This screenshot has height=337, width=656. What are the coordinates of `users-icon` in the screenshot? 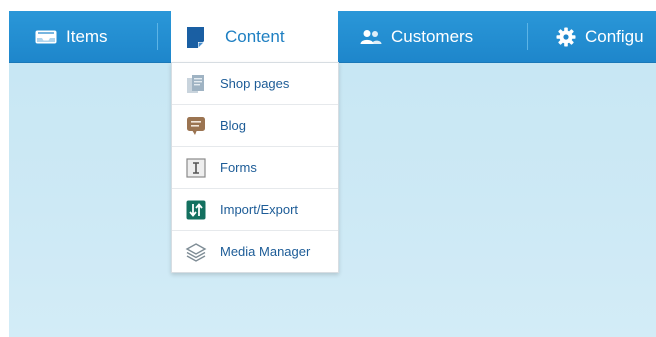 It's located at (371, 37).